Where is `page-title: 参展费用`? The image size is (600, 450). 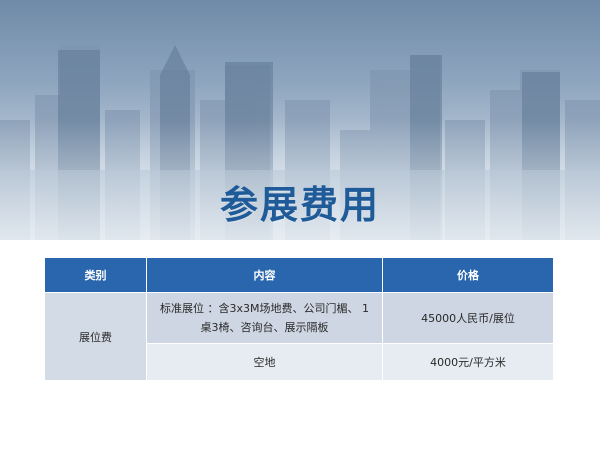 page-title: 参展费用 is located at coordinates (299, 205).